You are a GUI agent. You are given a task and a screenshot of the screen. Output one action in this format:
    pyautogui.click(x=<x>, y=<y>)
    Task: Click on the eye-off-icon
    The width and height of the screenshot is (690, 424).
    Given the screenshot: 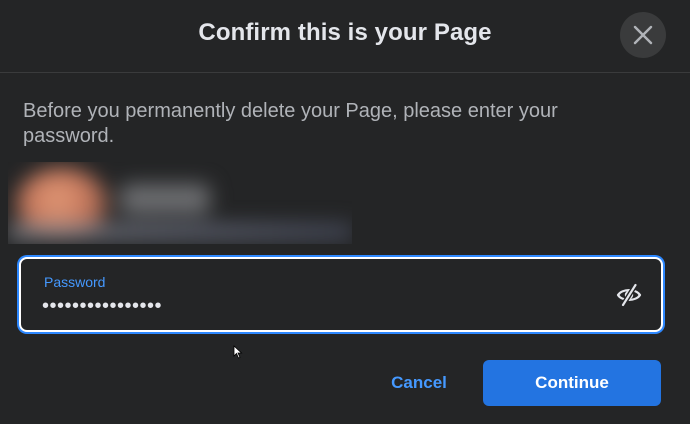 What is the action you would take?
    pyautogui.click(x=629, y=295)
    